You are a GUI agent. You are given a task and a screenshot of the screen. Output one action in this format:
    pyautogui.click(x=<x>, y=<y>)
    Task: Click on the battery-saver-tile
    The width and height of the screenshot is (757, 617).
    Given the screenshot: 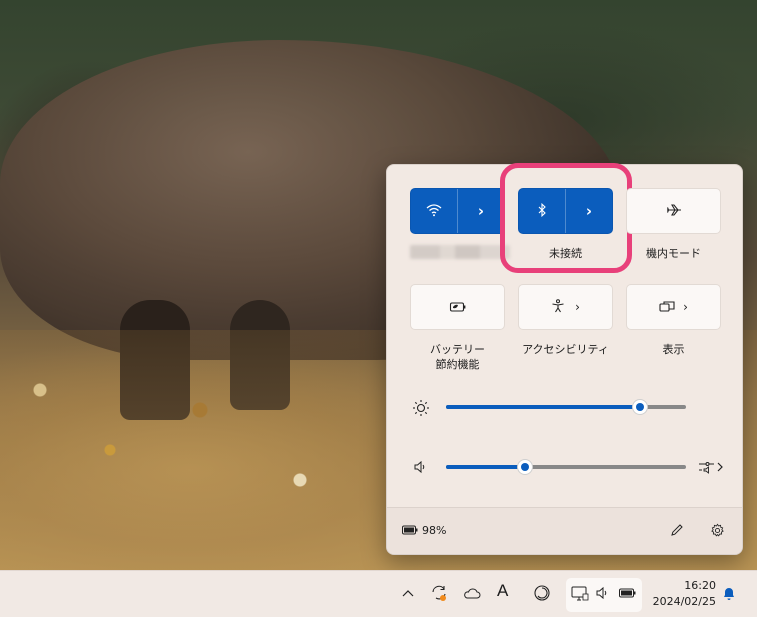 What is the action you would take?
    pyautogui.click(x=457, y=307)
    